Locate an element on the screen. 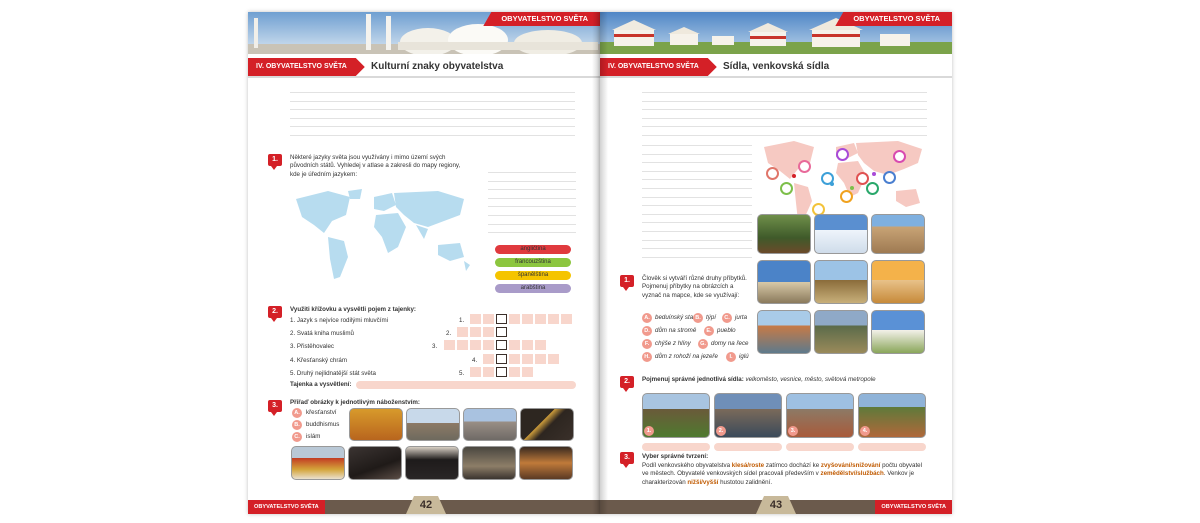 The width and height of the screenshot is (1200, 523). choice-agriculture-services: zemědělství/službách is located at coordinates (851, 473).